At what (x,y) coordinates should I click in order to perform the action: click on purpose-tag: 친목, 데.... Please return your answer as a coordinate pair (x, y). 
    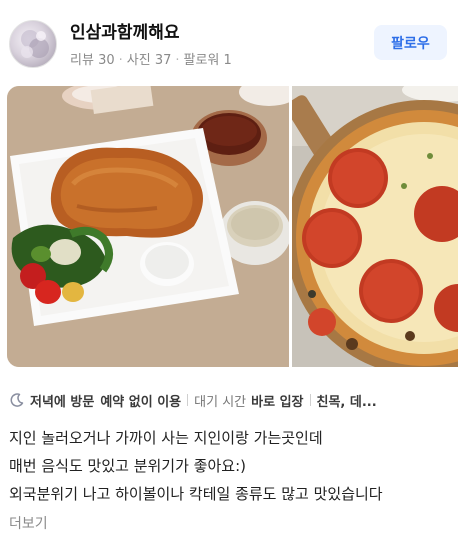
    Looking at the image, I should click on (346, 402).